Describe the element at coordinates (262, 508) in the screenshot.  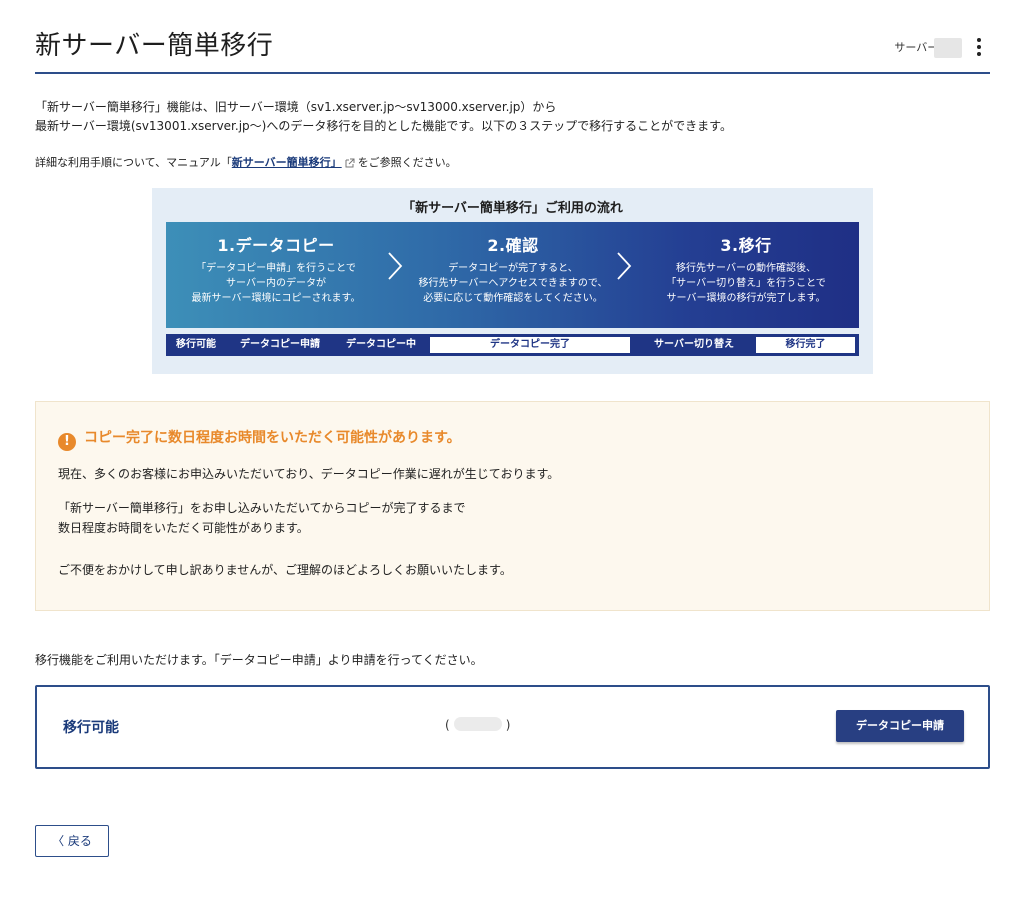
I see `notice-paragraph: 「新サーバー簡単移行」をお申し込みいただいてからコピーが完了するまで` at that location.